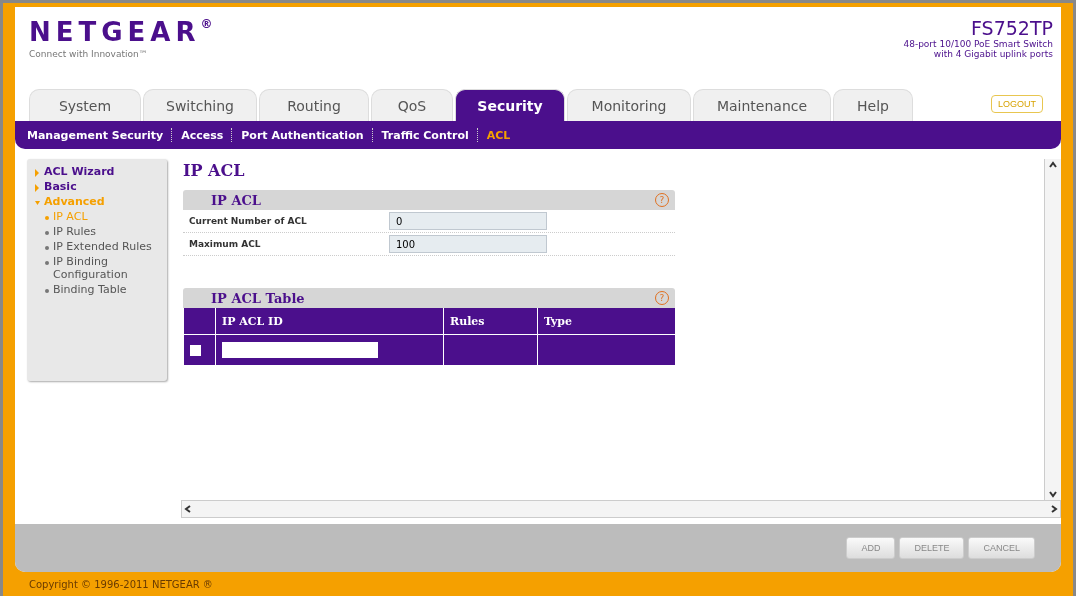 The image size is (1076, 596). What do you see at coordinates (85, 105) in the screenshot?
I see `nav-tab: System` at bounding box center [85, 105].